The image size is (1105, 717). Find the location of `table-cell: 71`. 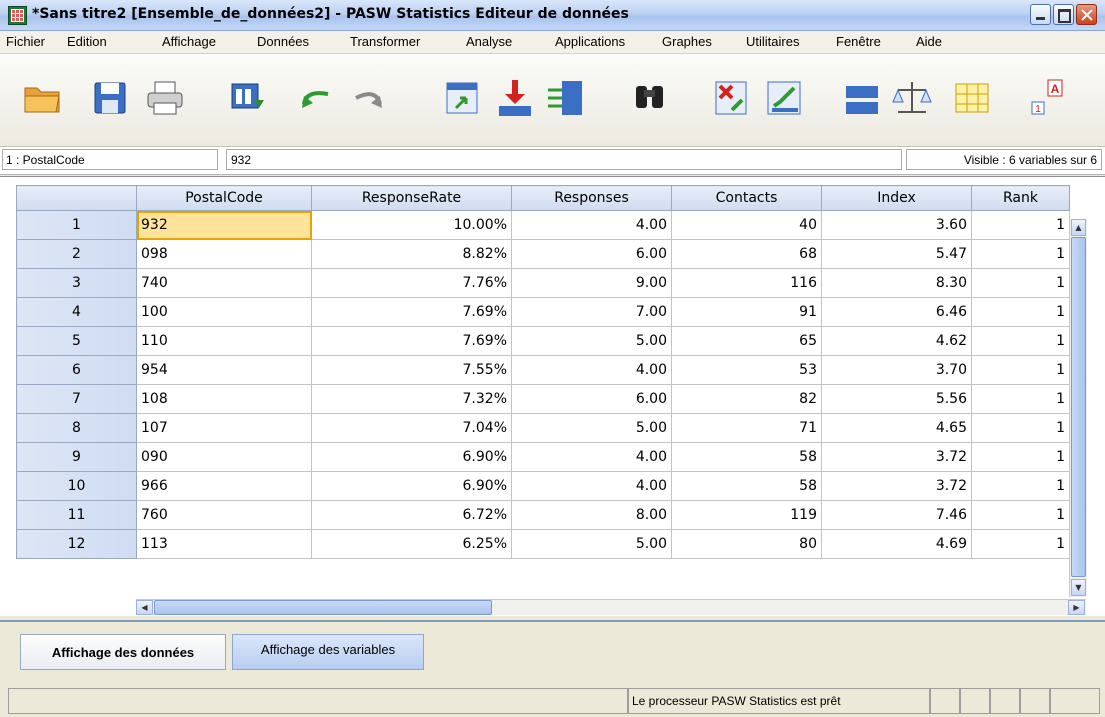

table-cell: 71 is located at coordinates (746, 428).